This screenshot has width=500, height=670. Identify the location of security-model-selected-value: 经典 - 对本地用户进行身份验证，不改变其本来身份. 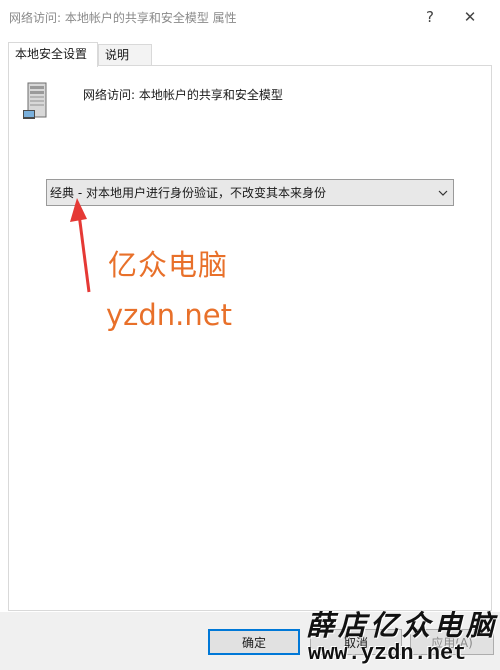
(188, 193).